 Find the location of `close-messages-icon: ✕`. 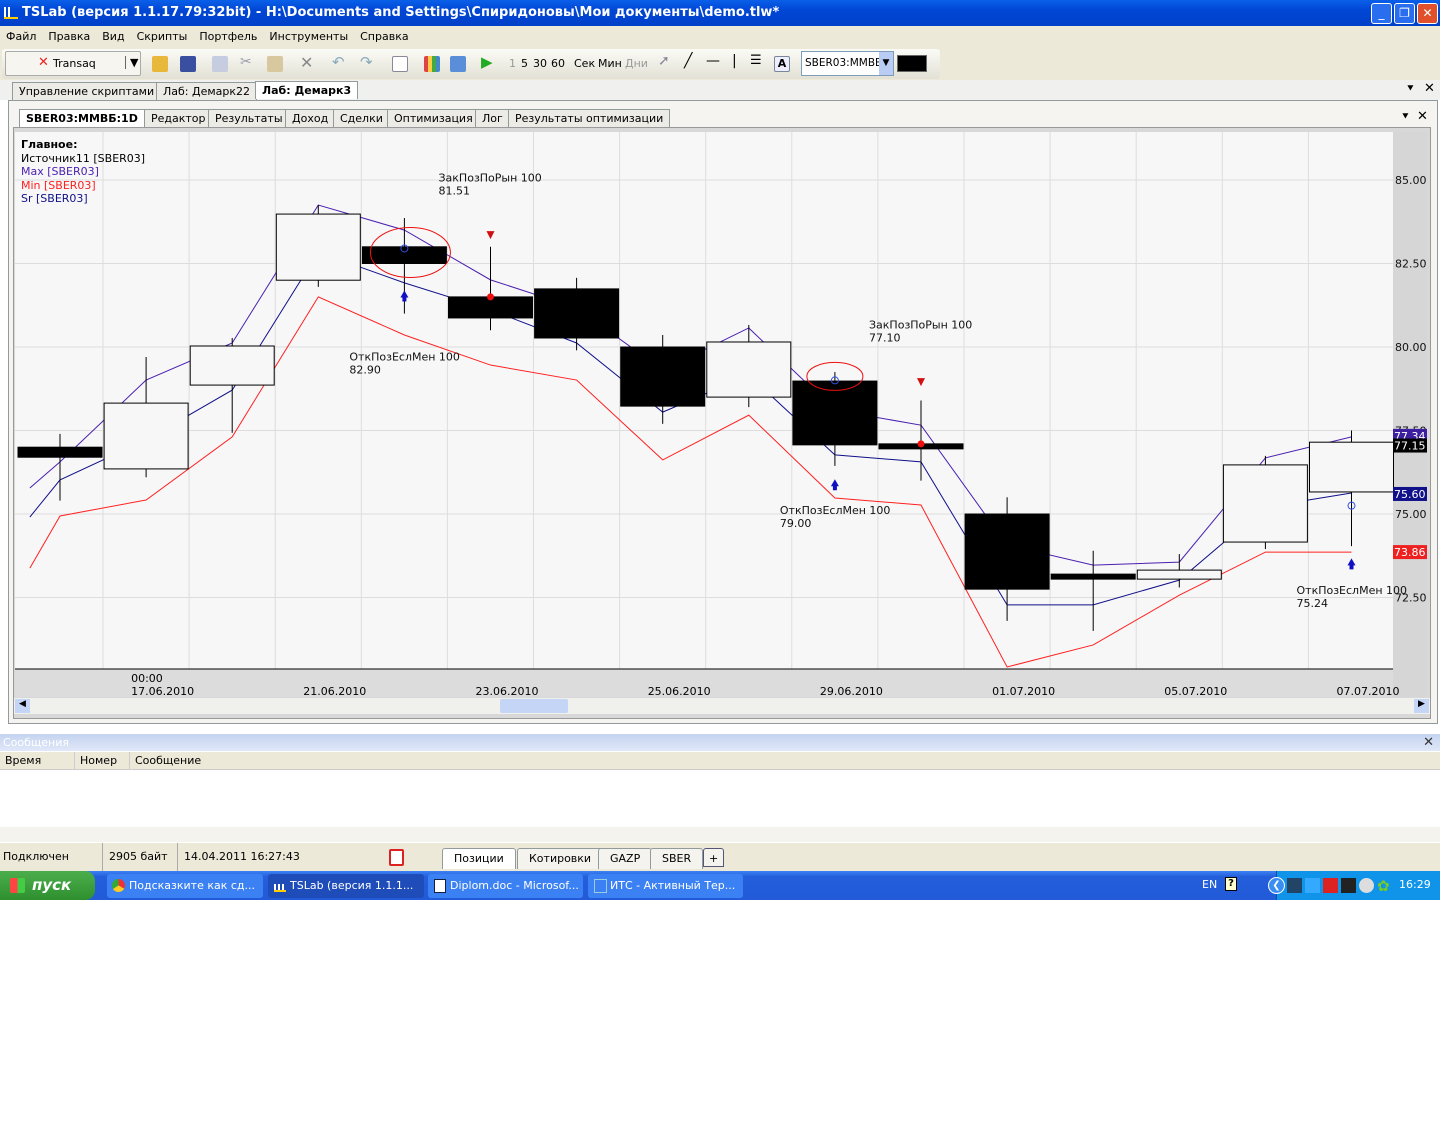

close-messages-icon: ✕ is located at coordinates (1428, 742).